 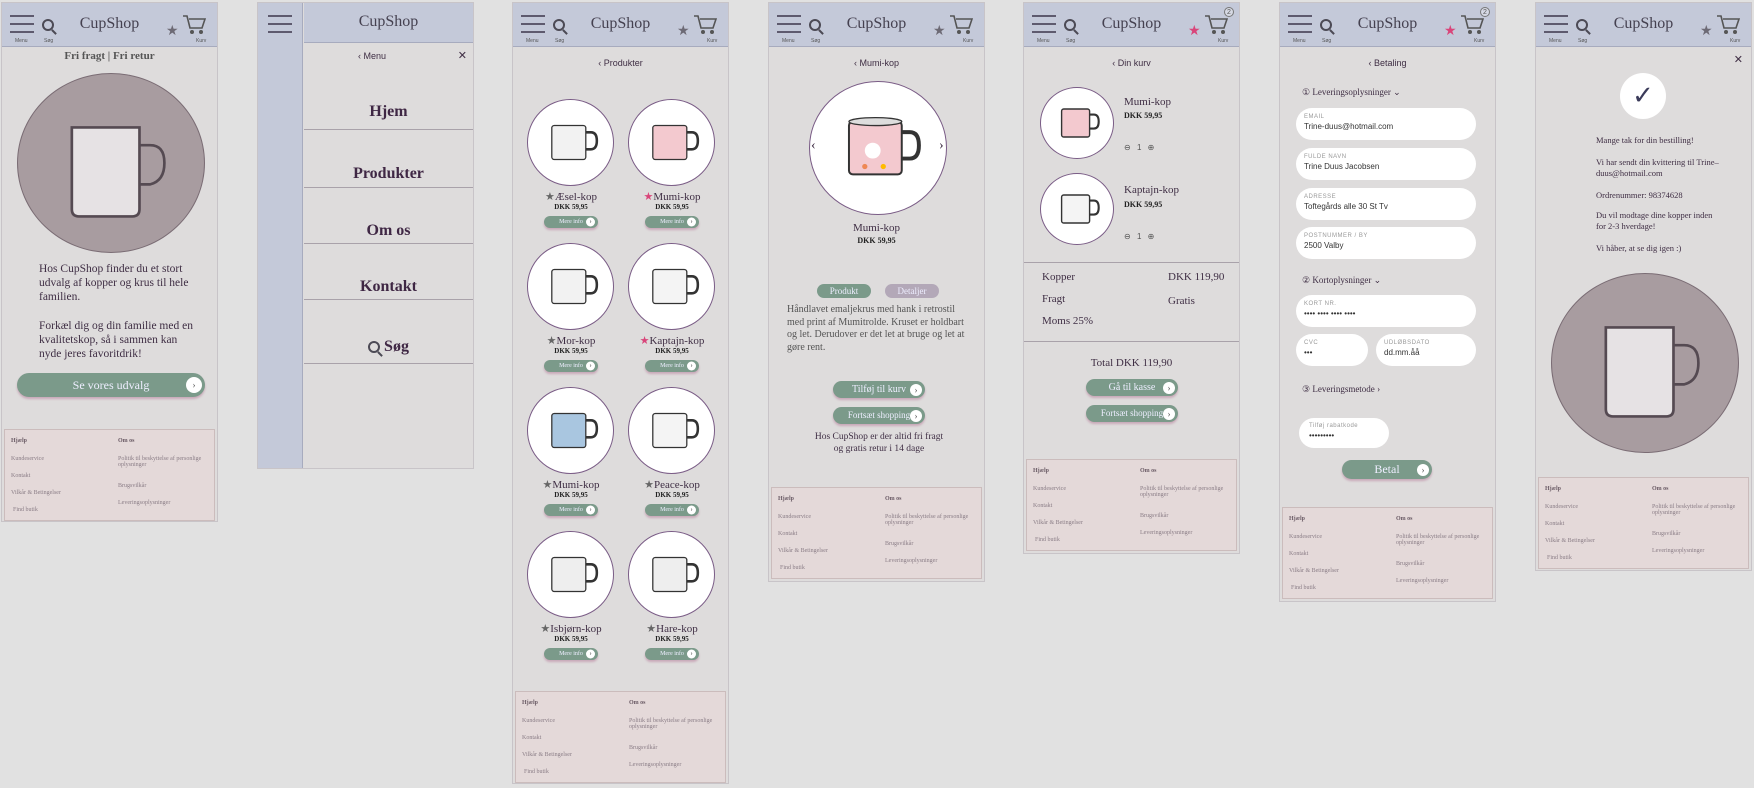 What do you see at coordinates (1387, 469) in the screenshot?
I see `pay-button: Betal ›` at bounding box center [1387, 469].